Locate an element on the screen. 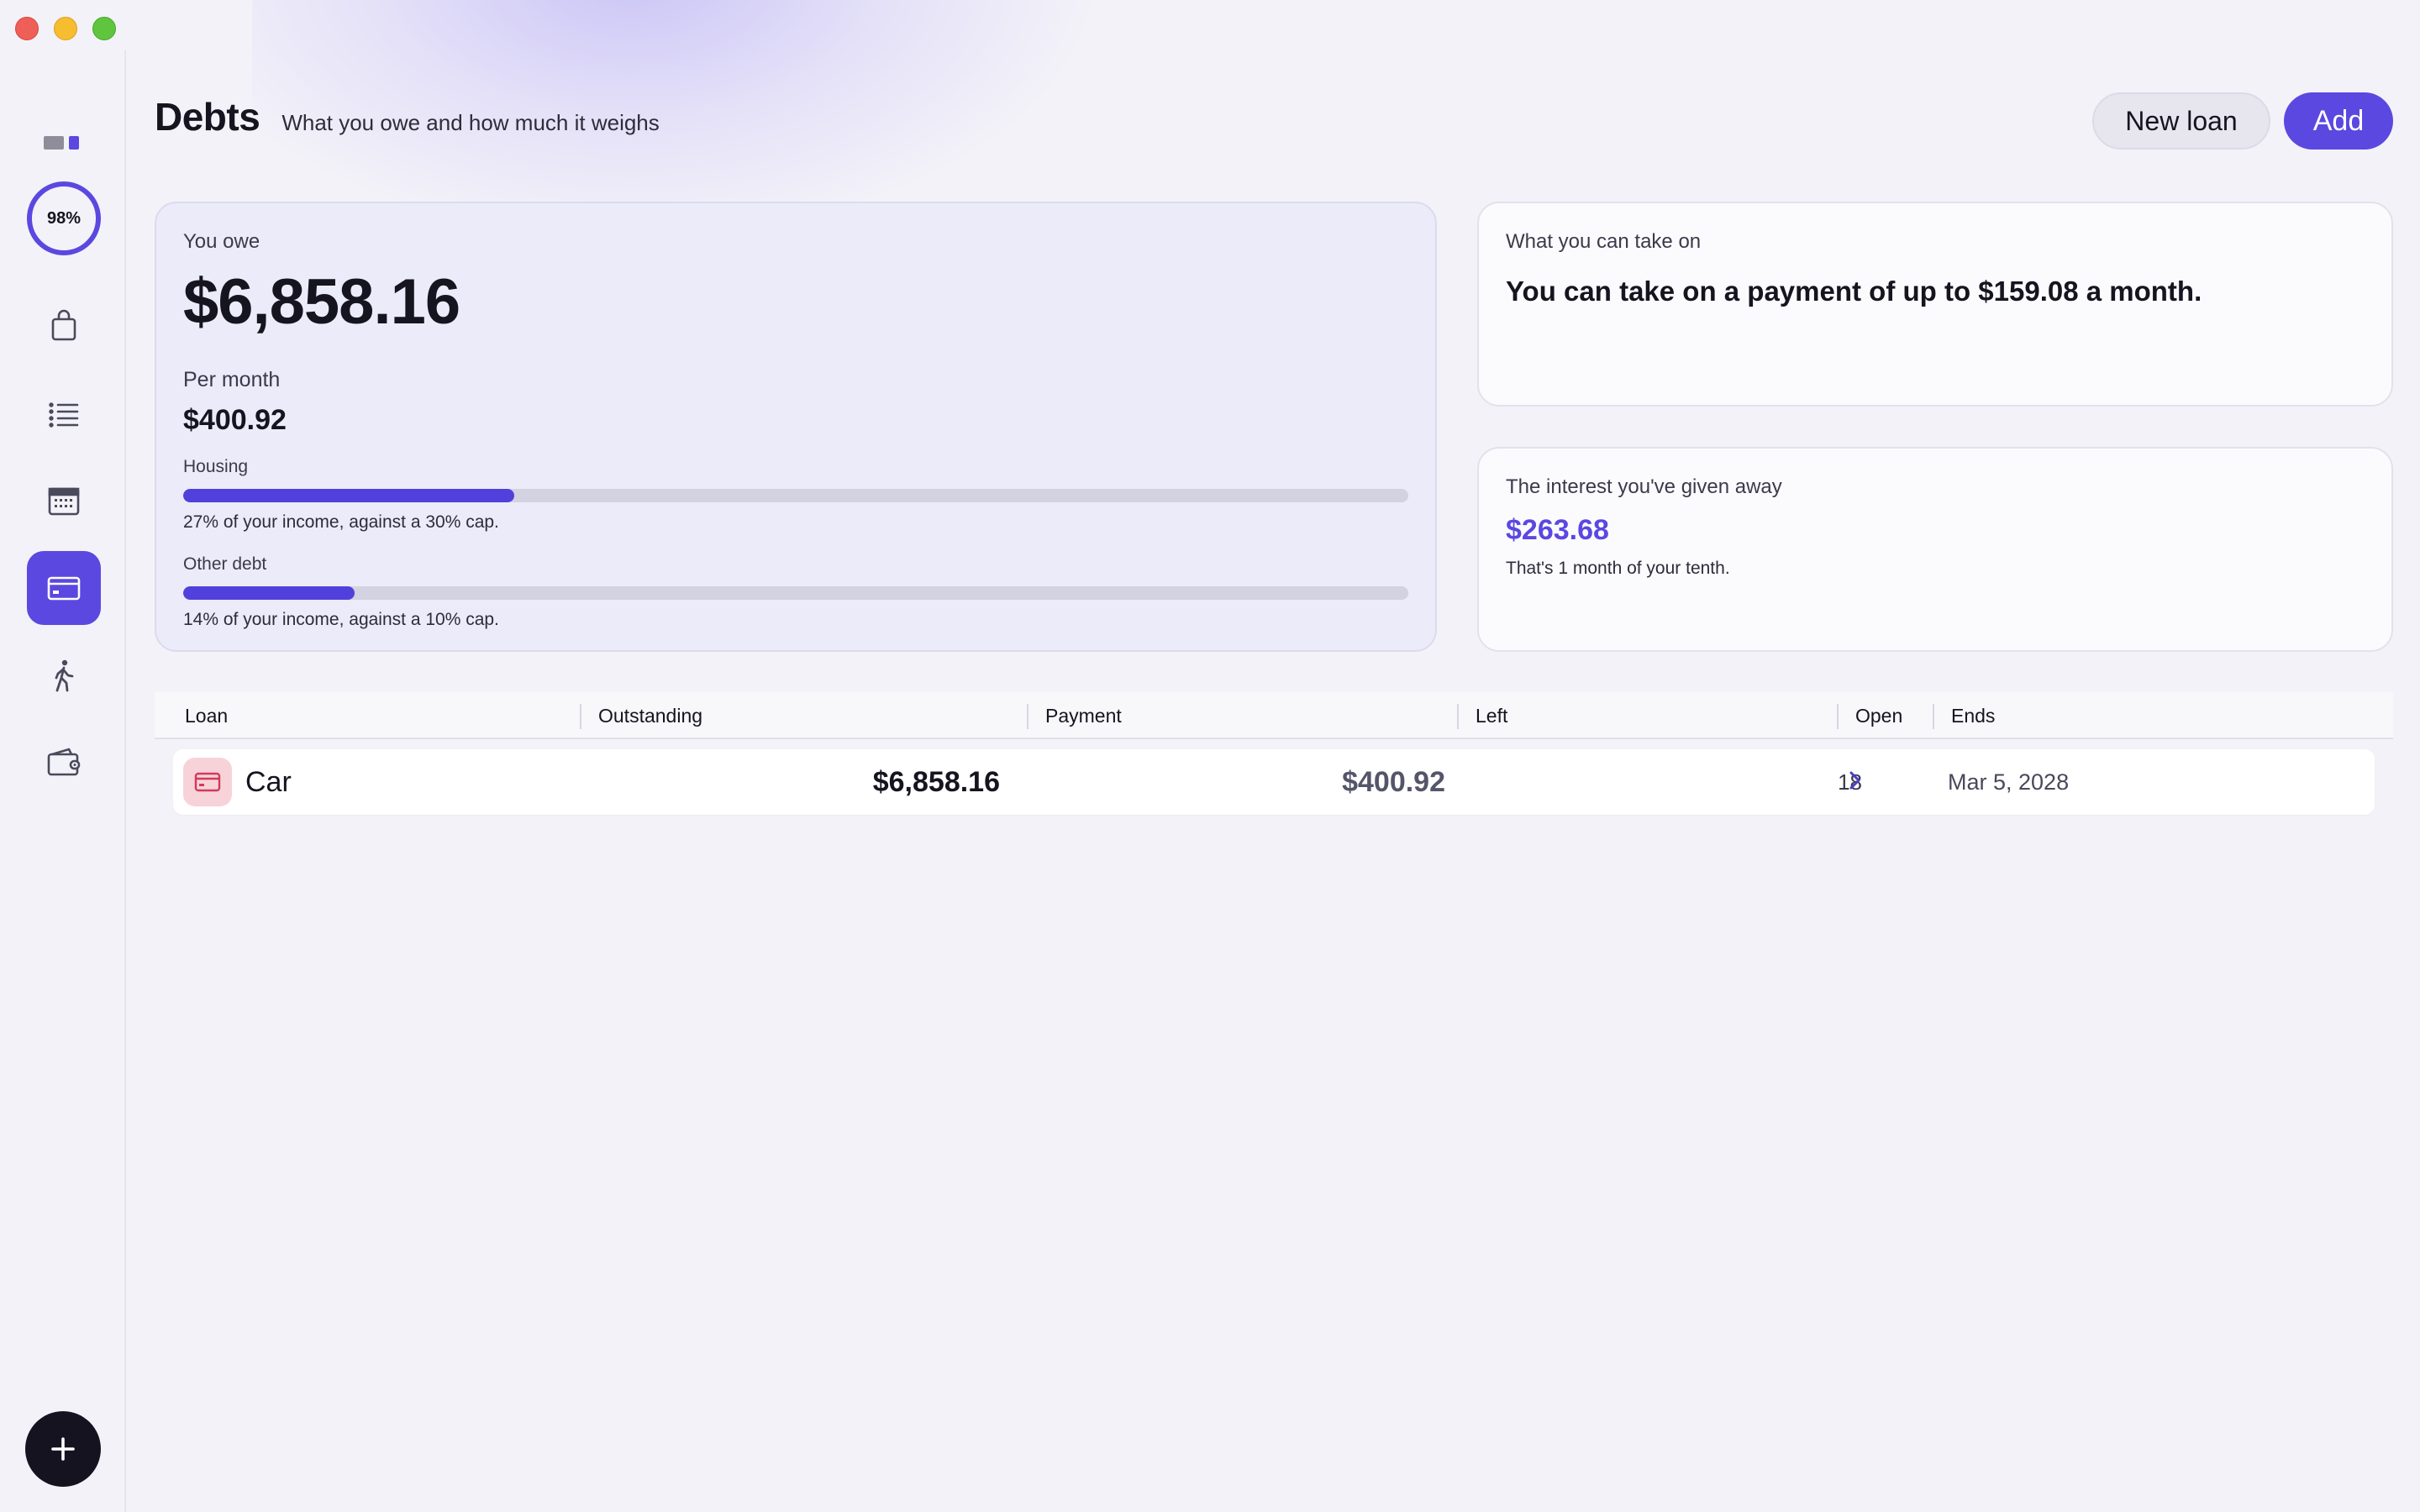 The width and height of the screenshot is (2420, 1512). housing-bar-fill is located at coordinates (348, 495).